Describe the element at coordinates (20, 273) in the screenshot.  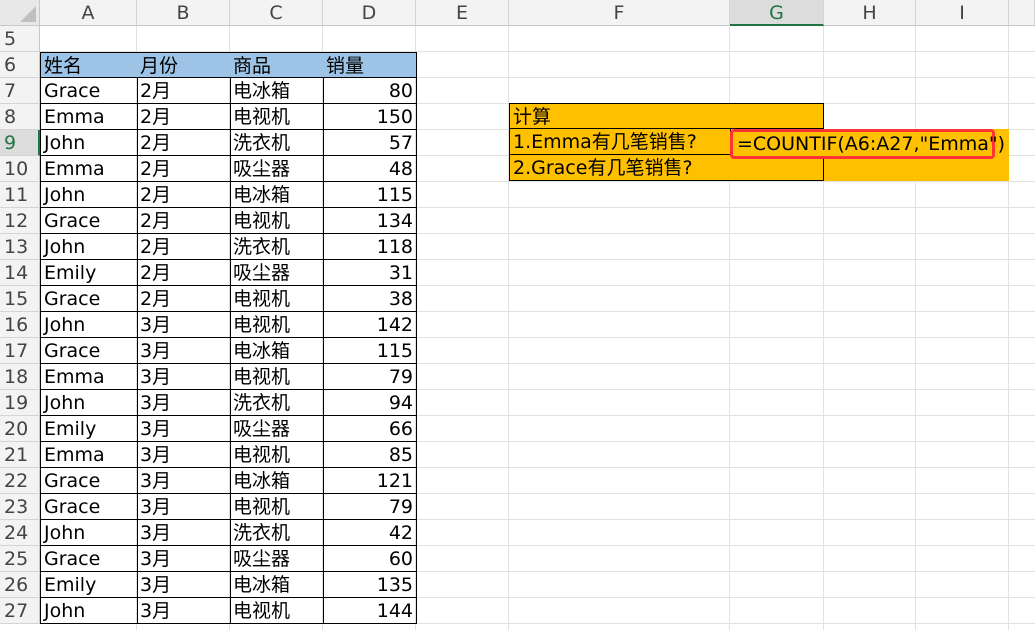
I see `row-header-14: 14` at that location.